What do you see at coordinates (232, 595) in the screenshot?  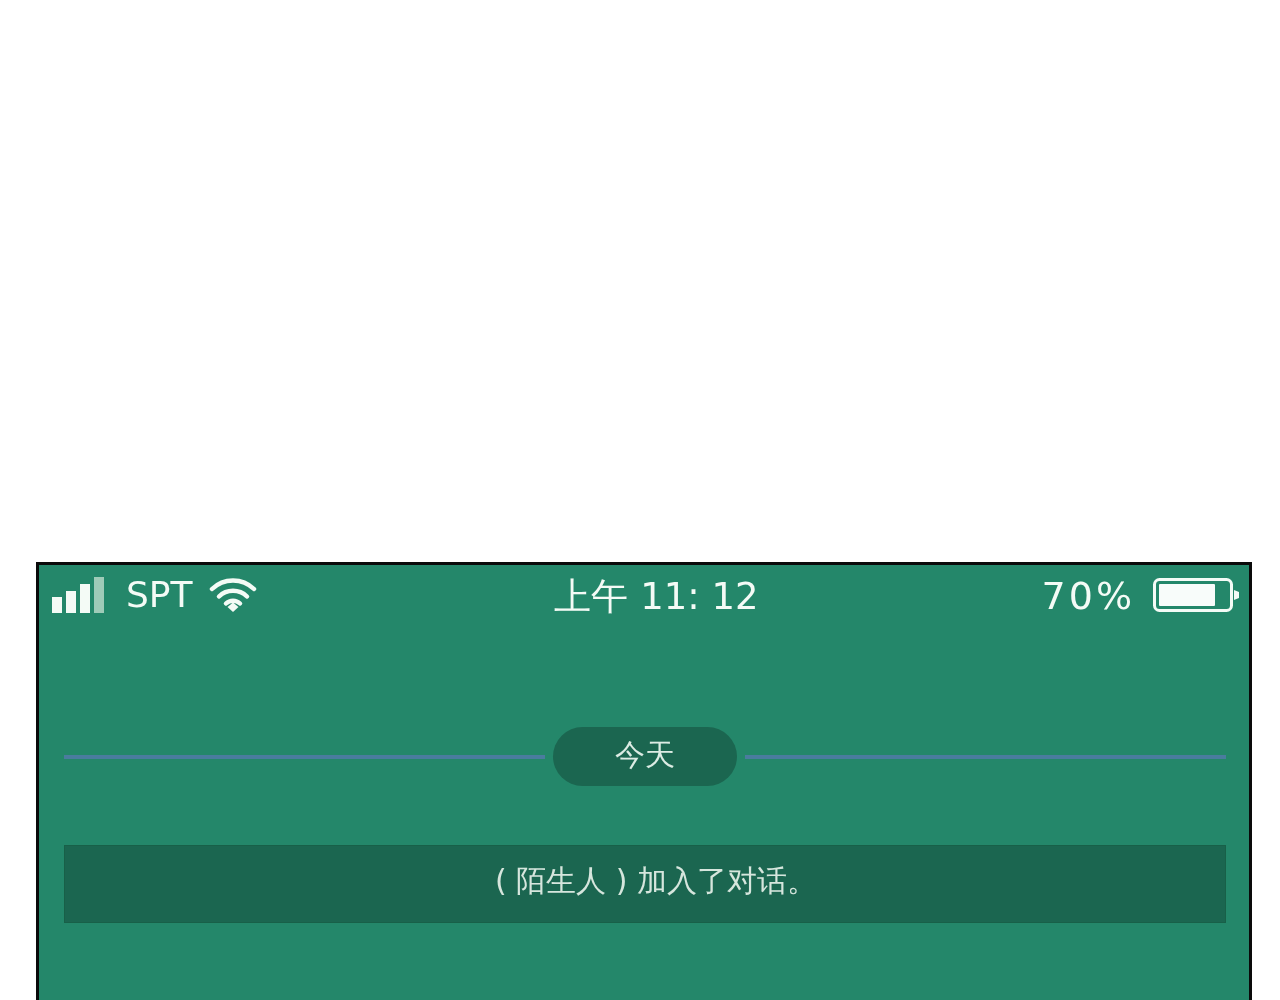 I see `wifi-icon` at bounding box center [232, 595].